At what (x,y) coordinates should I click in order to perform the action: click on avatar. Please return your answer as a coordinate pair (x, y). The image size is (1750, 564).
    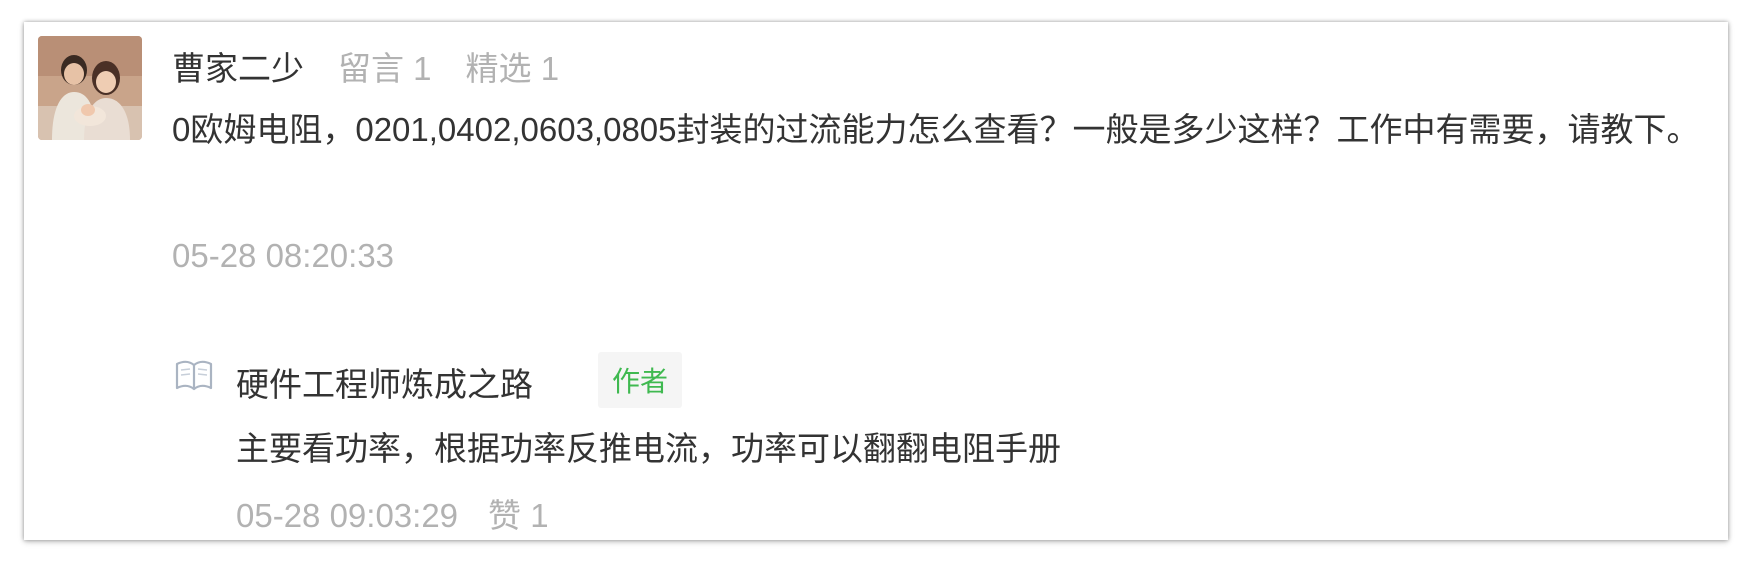
    Looking at the image, I should click on (90, 88).